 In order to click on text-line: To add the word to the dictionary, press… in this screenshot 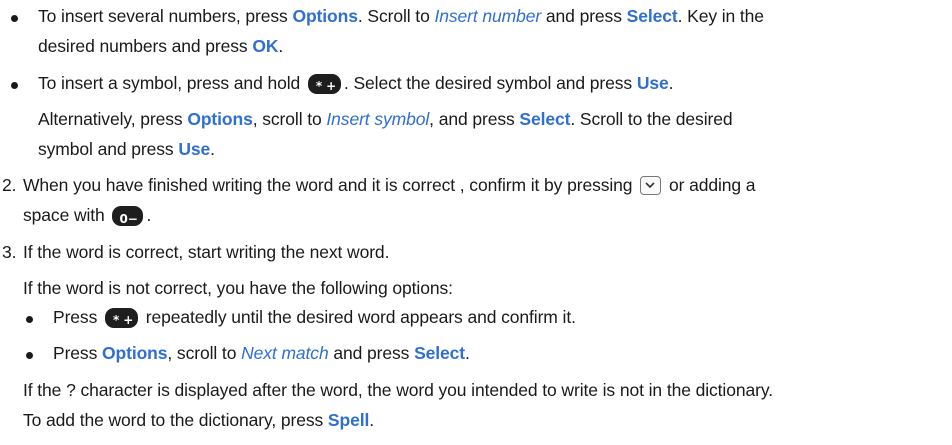, I will do `click(198, 420)`.